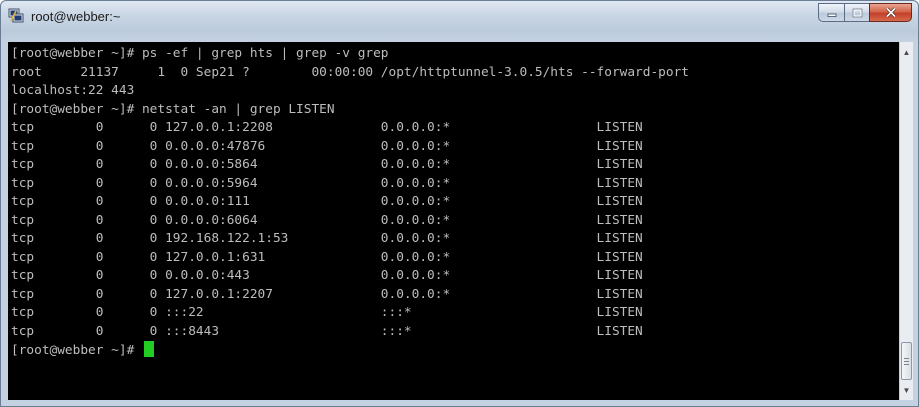  I want to click on maximize-button, so click(856, 12).